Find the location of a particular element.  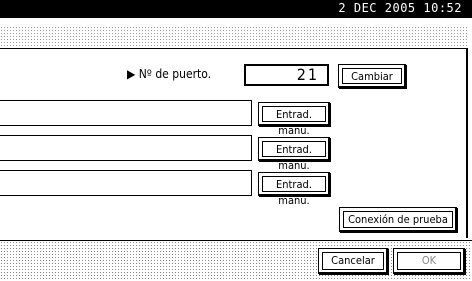

port-label: ▶ Nº de puerto. is located at coordinates (169, 74).